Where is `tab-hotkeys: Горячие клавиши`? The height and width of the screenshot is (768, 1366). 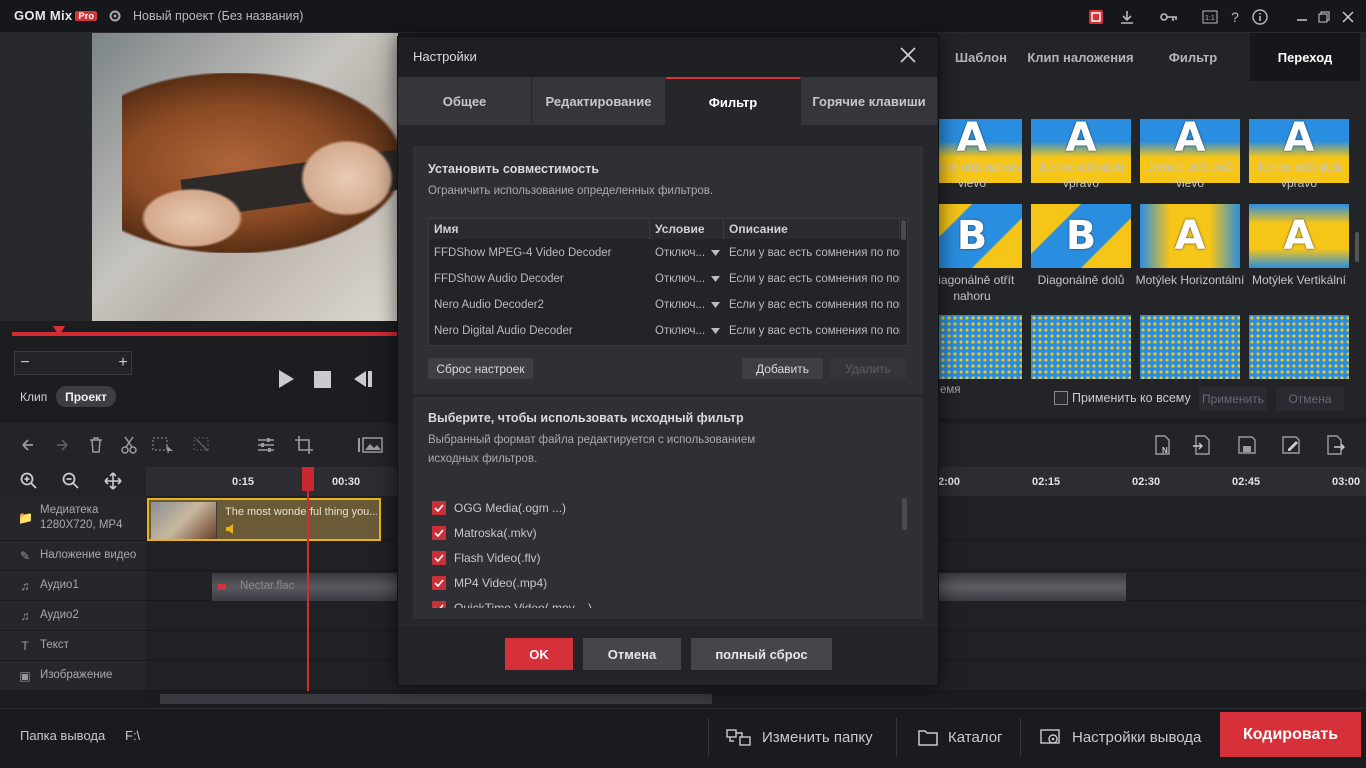
tab-hotkeys: Горячие клавиши is located at coordinates (869, 101).